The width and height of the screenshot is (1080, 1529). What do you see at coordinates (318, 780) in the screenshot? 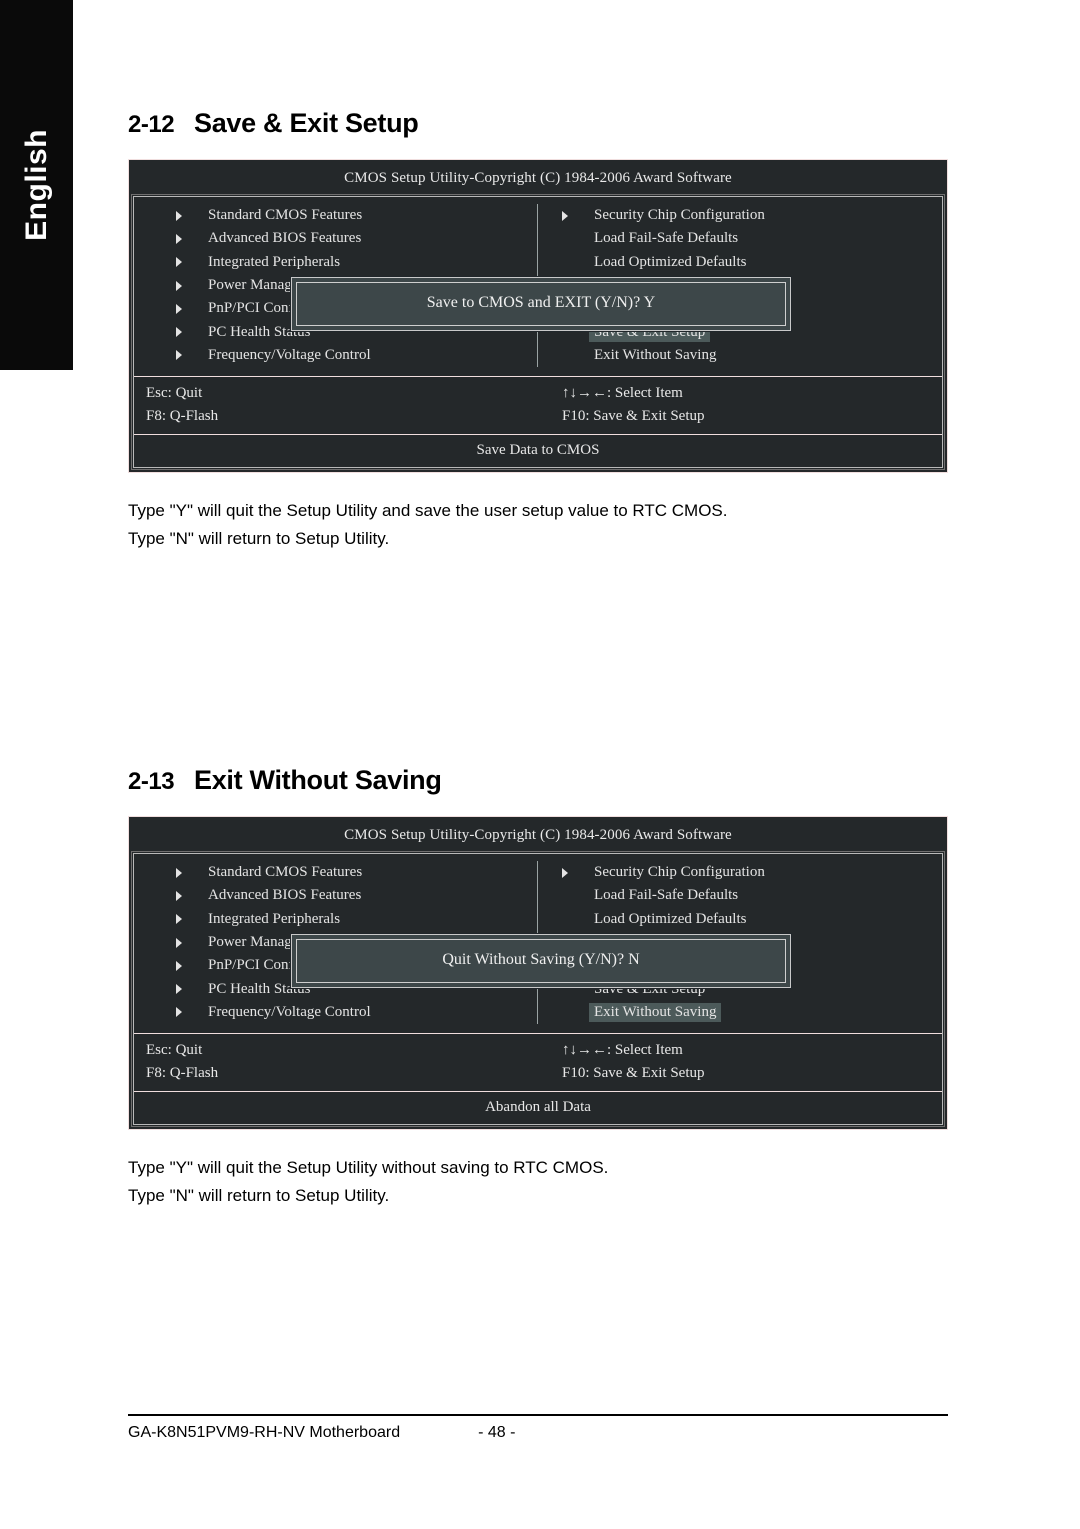
I see `page-title: Exit Without Saving` at bounding box center [318, 780].